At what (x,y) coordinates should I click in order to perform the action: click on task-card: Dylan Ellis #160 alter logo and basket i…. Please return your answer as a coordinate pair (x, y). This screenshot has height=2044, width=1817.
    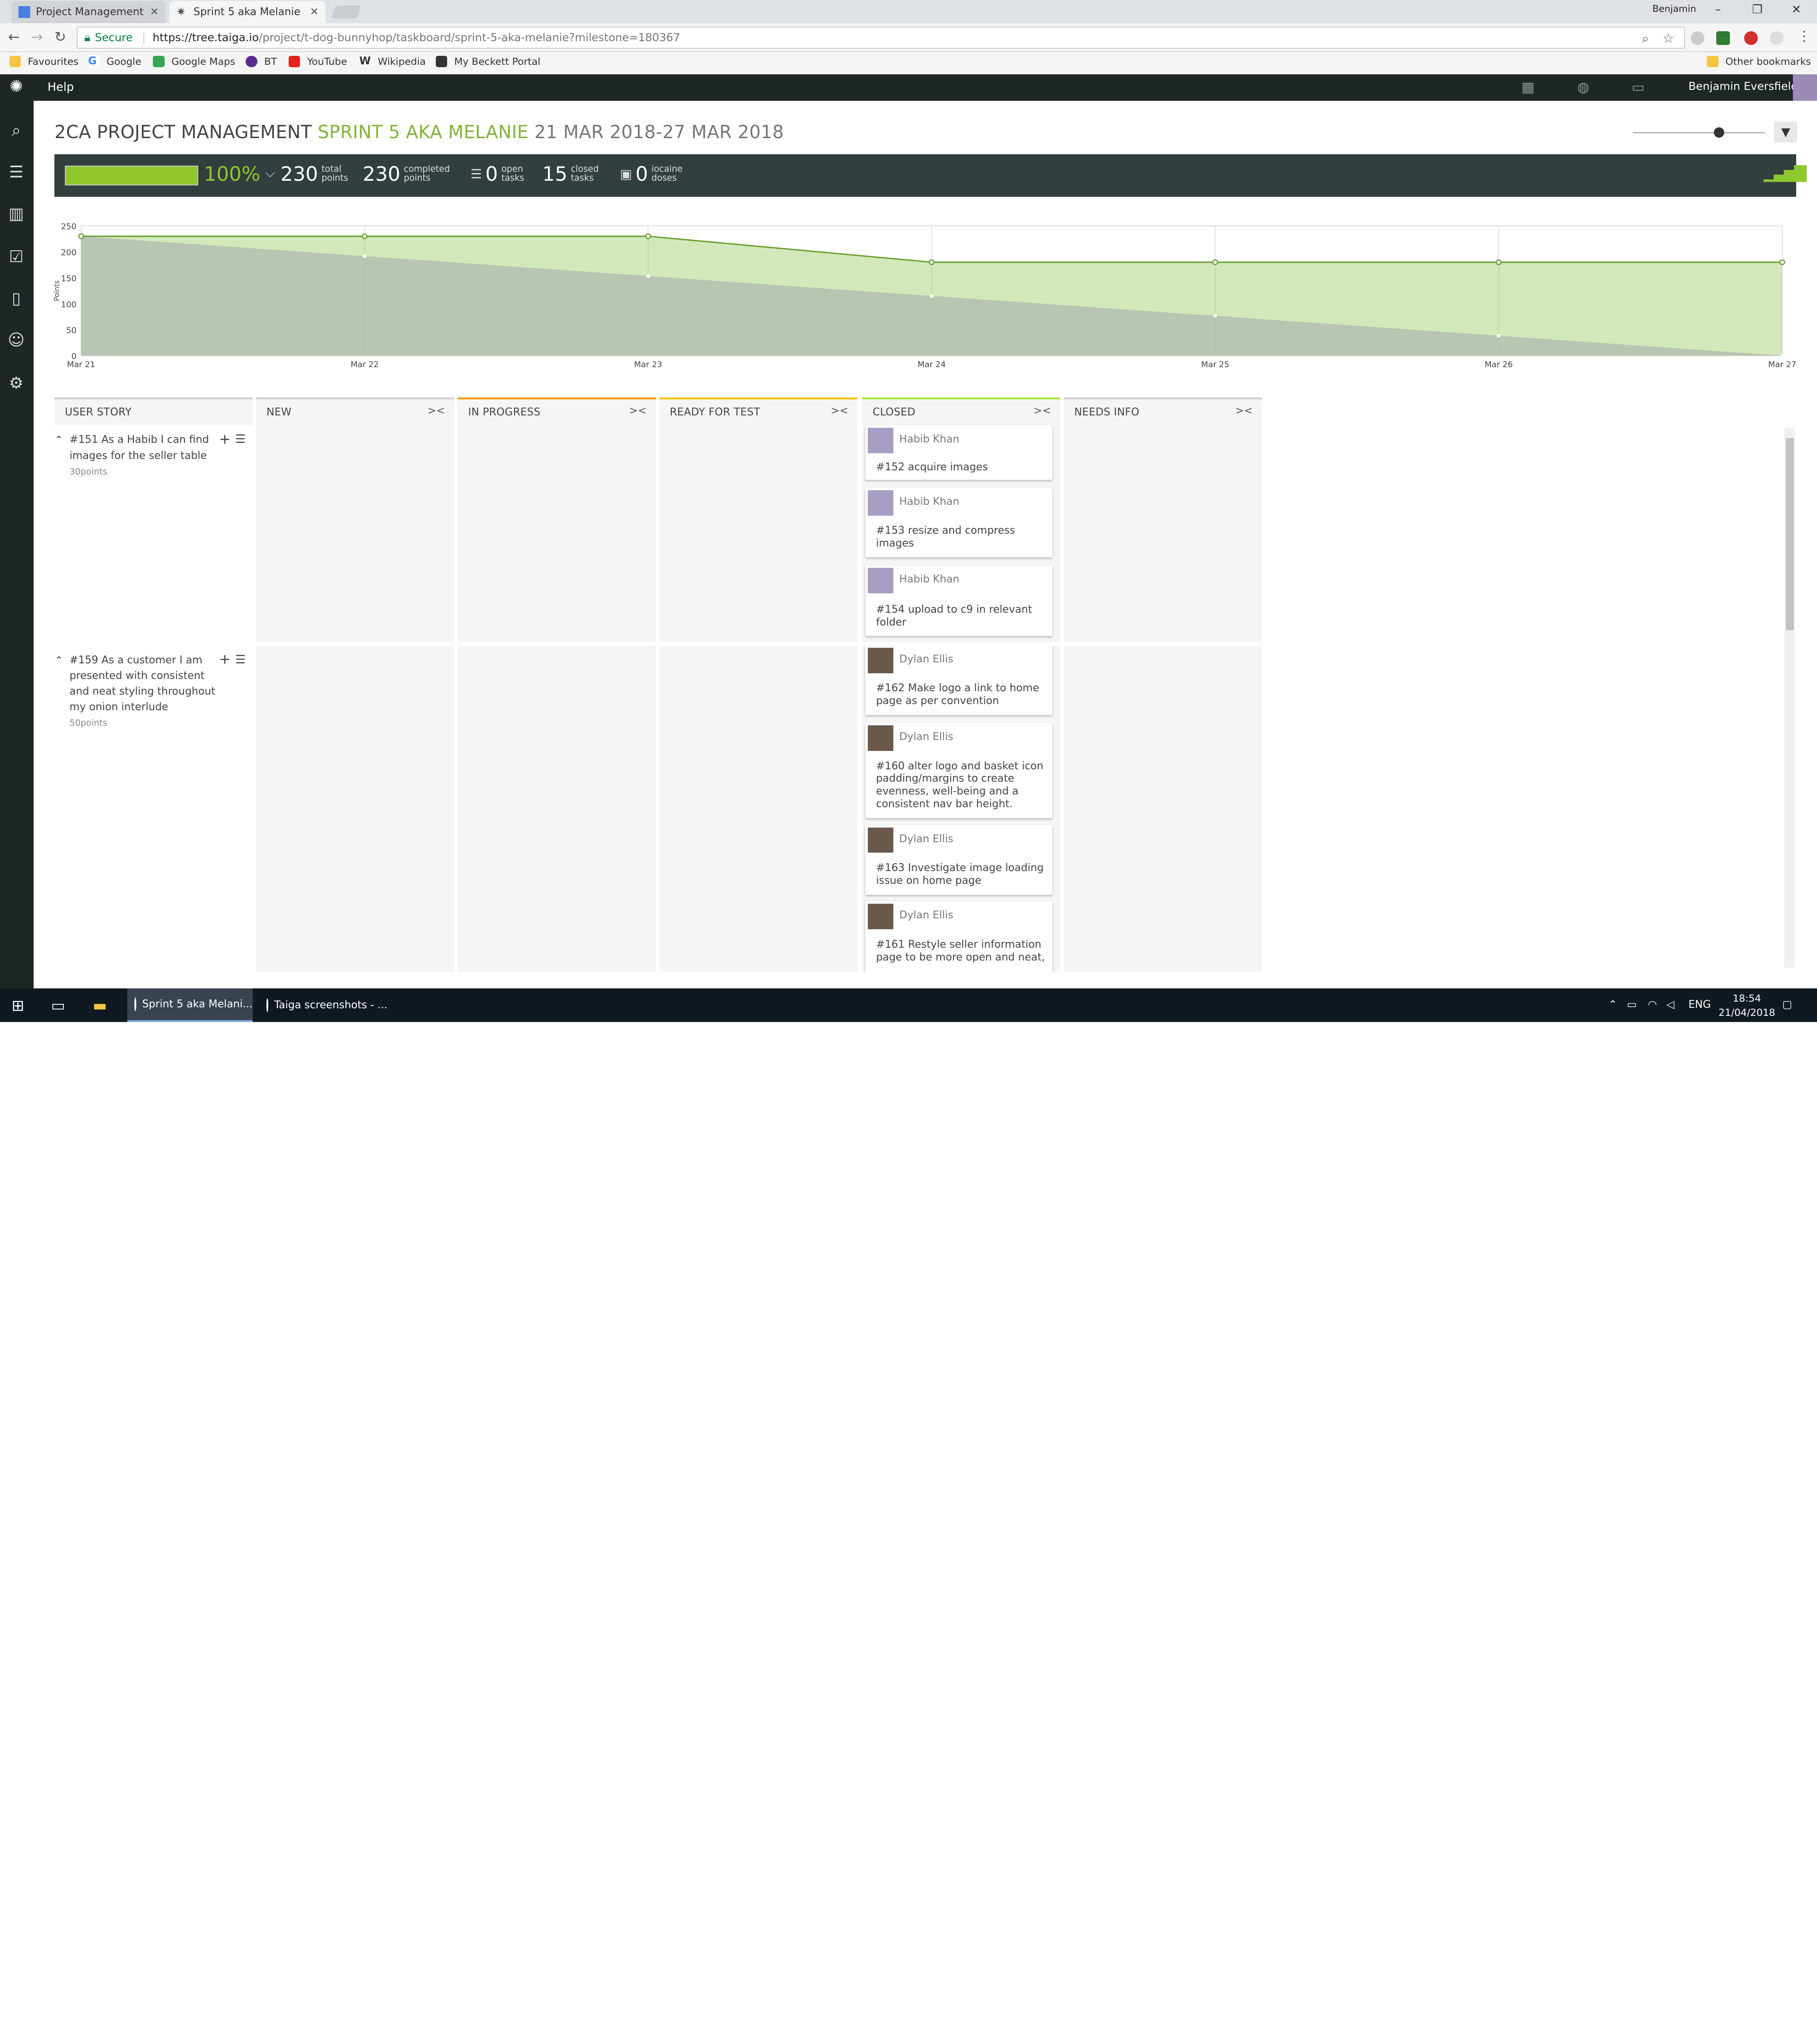
    Looking at the image, I should click on (959, 770).